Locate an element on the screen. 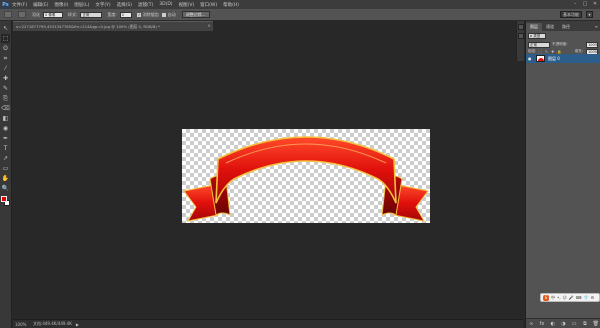  layers-panel-footer: ∞ fx ◐ ◑ ▭ ⧉ 🗑 is located at coordinates (563, 323).